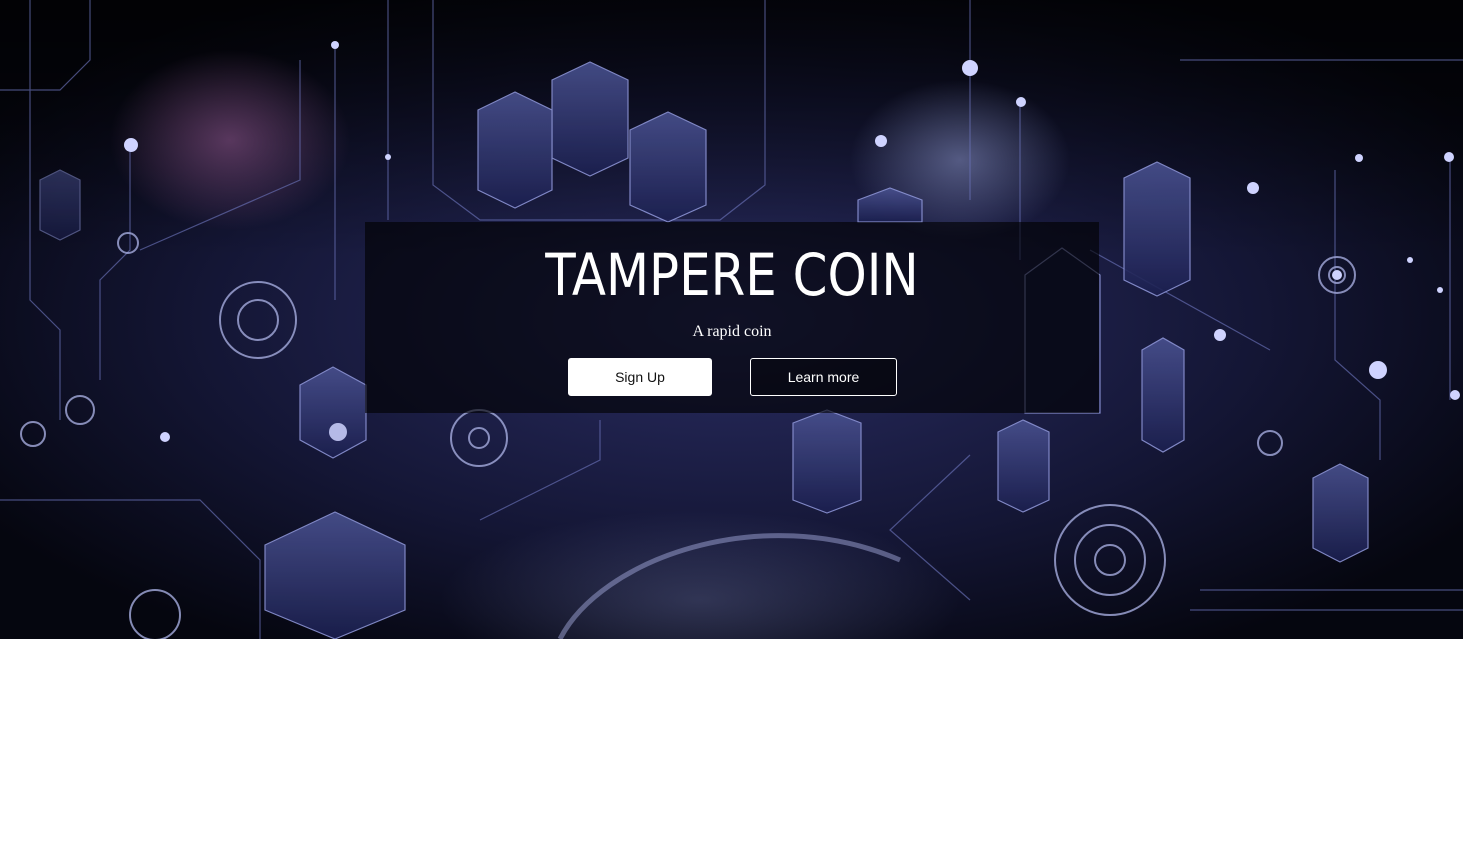  What do you see at coordinates (732, 275) in the screenshot?
I see `page-title: TAMPERE COIN` at bounding box center [732, 275].